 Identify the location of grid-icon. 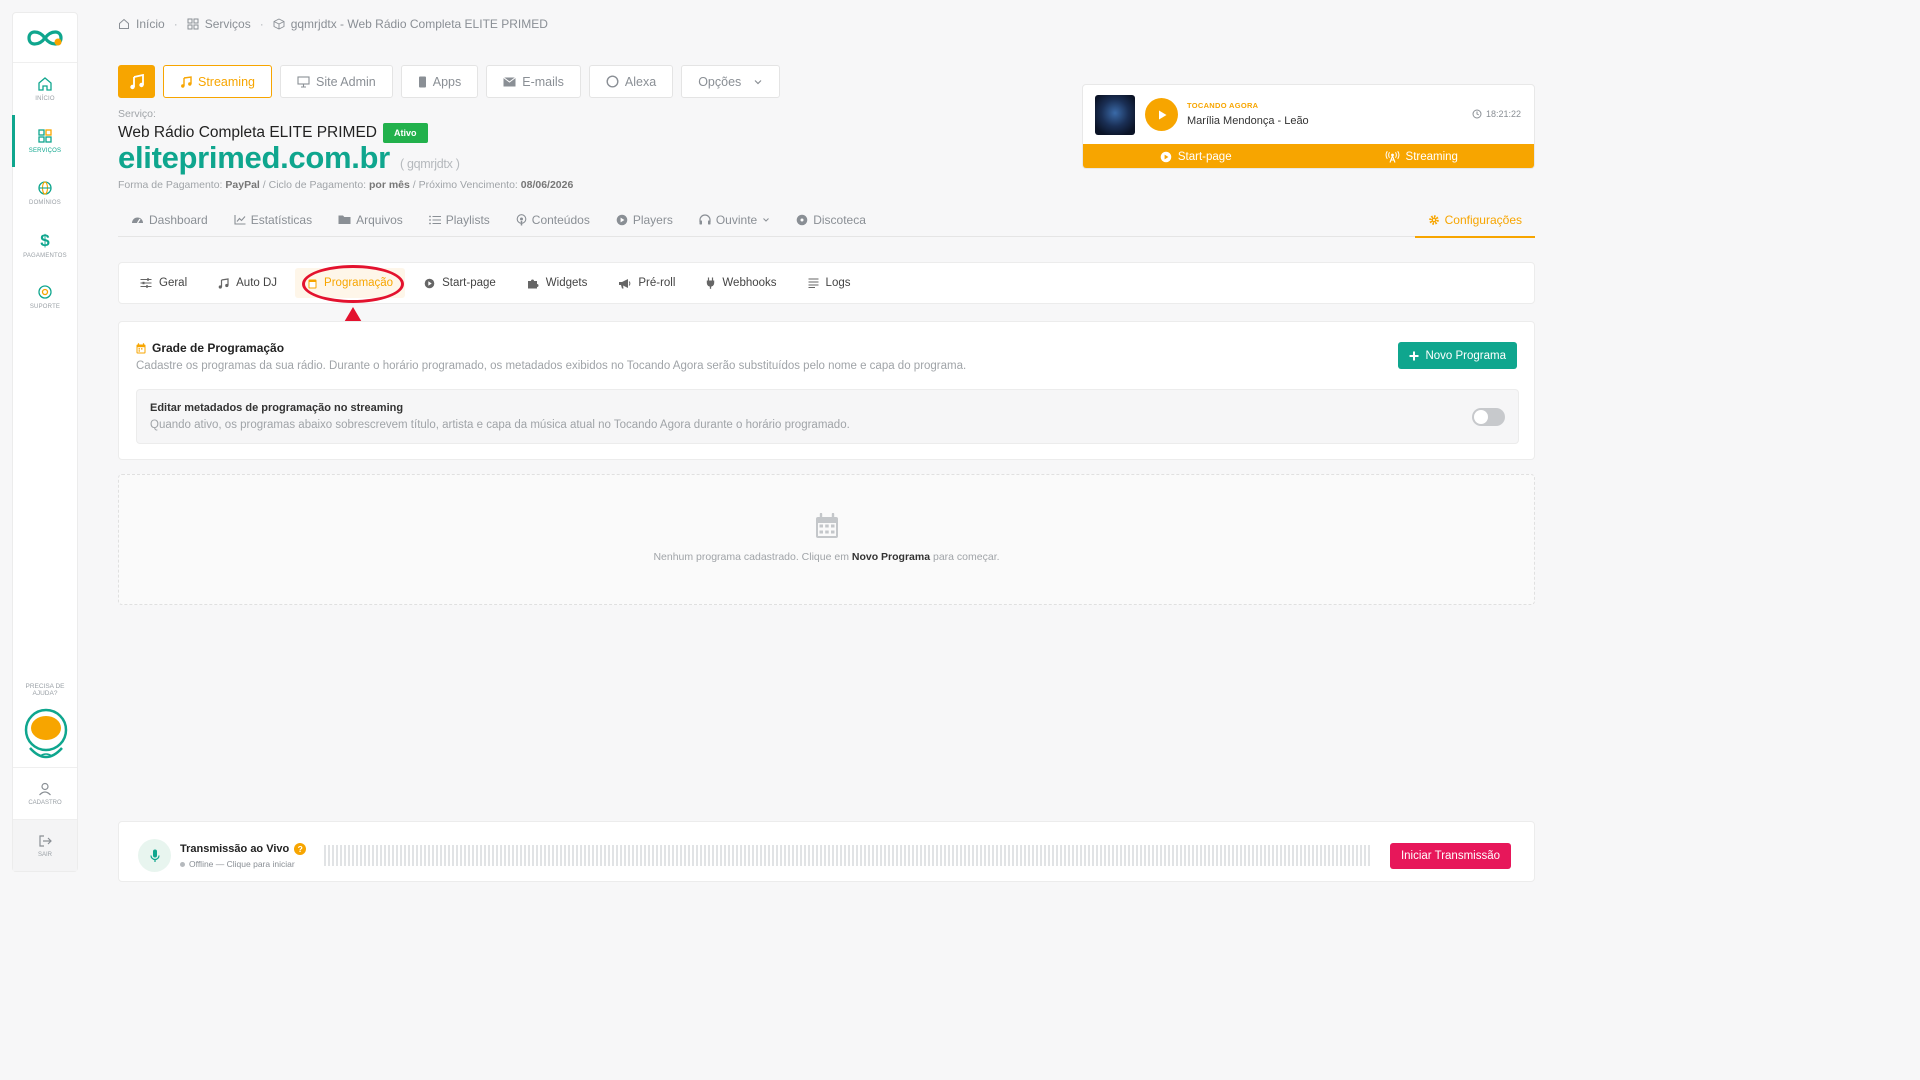
(45, 136).